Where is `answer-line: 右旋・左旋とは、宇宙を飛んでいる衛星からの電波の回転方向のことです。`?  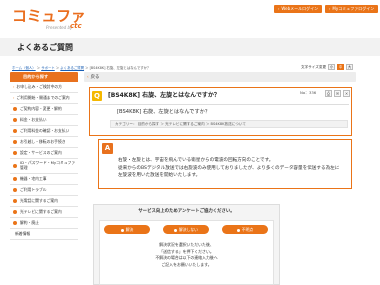 answer-line: 右旋・左旋とは、宇宙を飛んでいる衛星からの電波の回転方向のことです。 is located at coordinates (196, 160).